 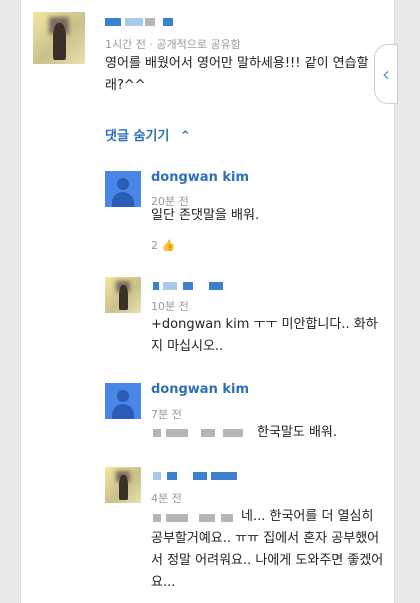 I want to click on post-meta: 1시간 전 · 공개적으로 공유함, so click(x=173, y=44).